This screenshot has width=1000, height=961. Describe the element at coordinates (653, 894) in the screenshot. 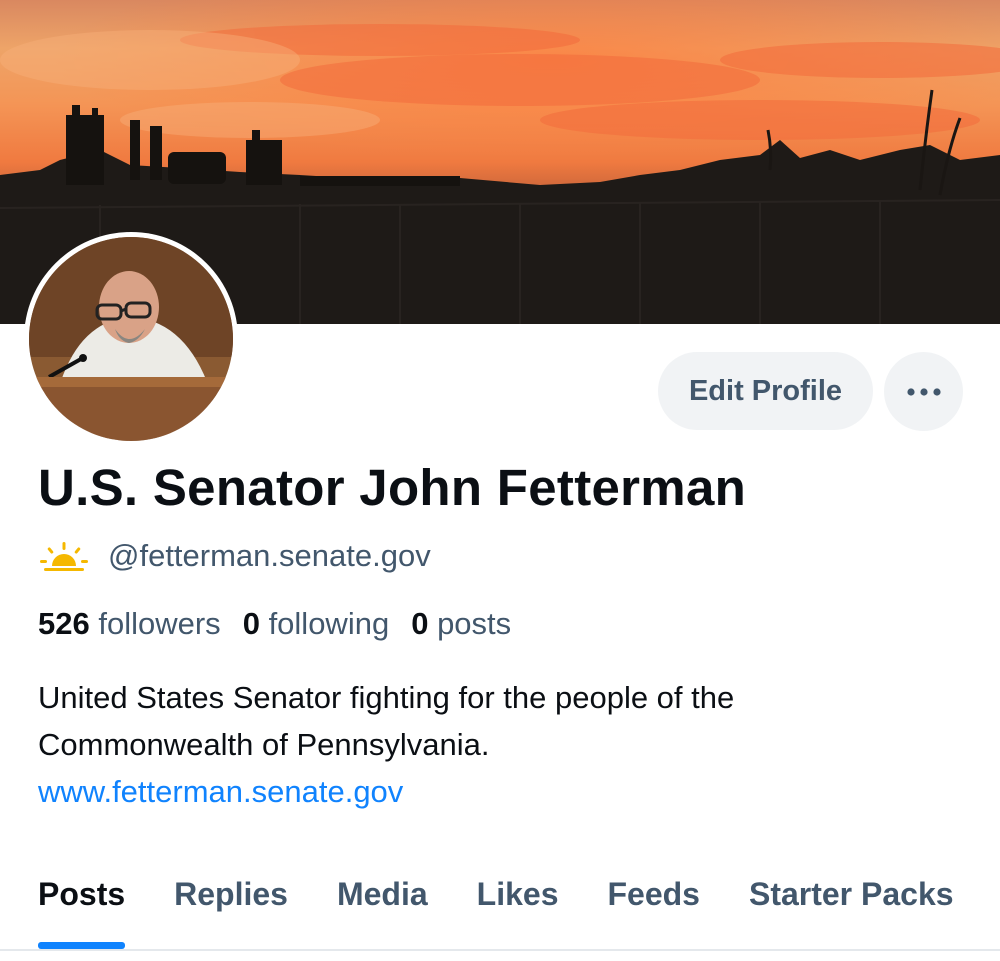

I see `tab-label: Feeds` at that location.